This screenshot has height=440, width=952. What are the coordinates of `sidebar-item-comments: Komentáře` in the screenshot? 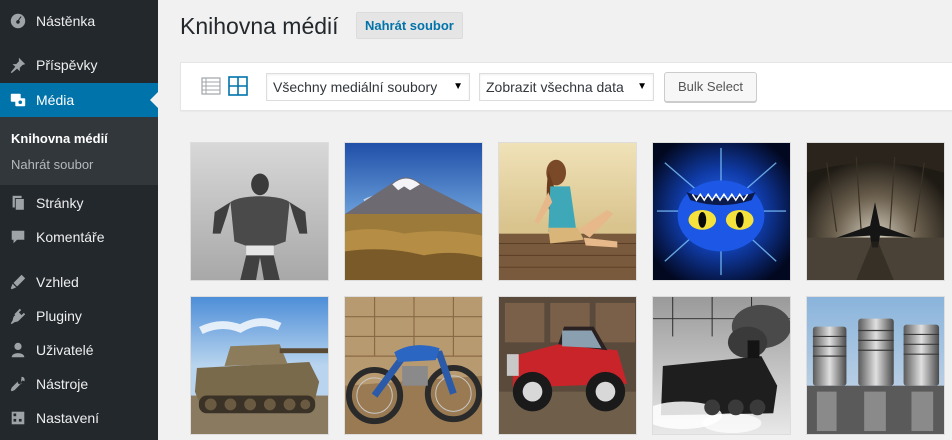 It's located at (79, 237).